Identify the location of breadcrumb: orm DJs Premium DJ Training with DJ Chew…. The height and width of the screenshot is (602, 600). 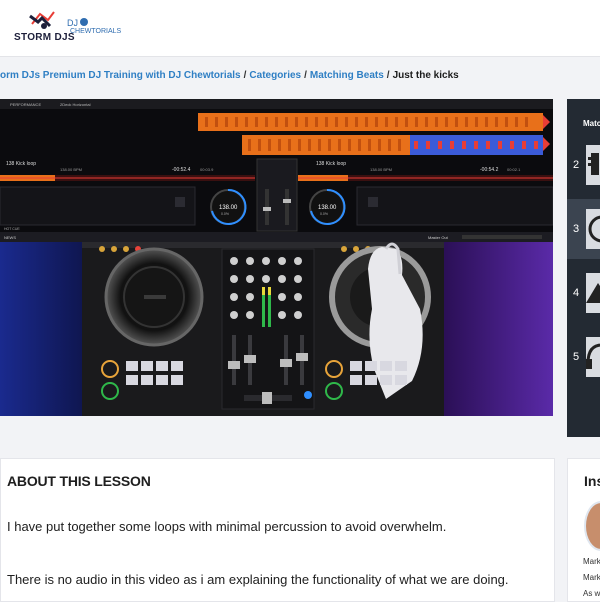
(300, 78).